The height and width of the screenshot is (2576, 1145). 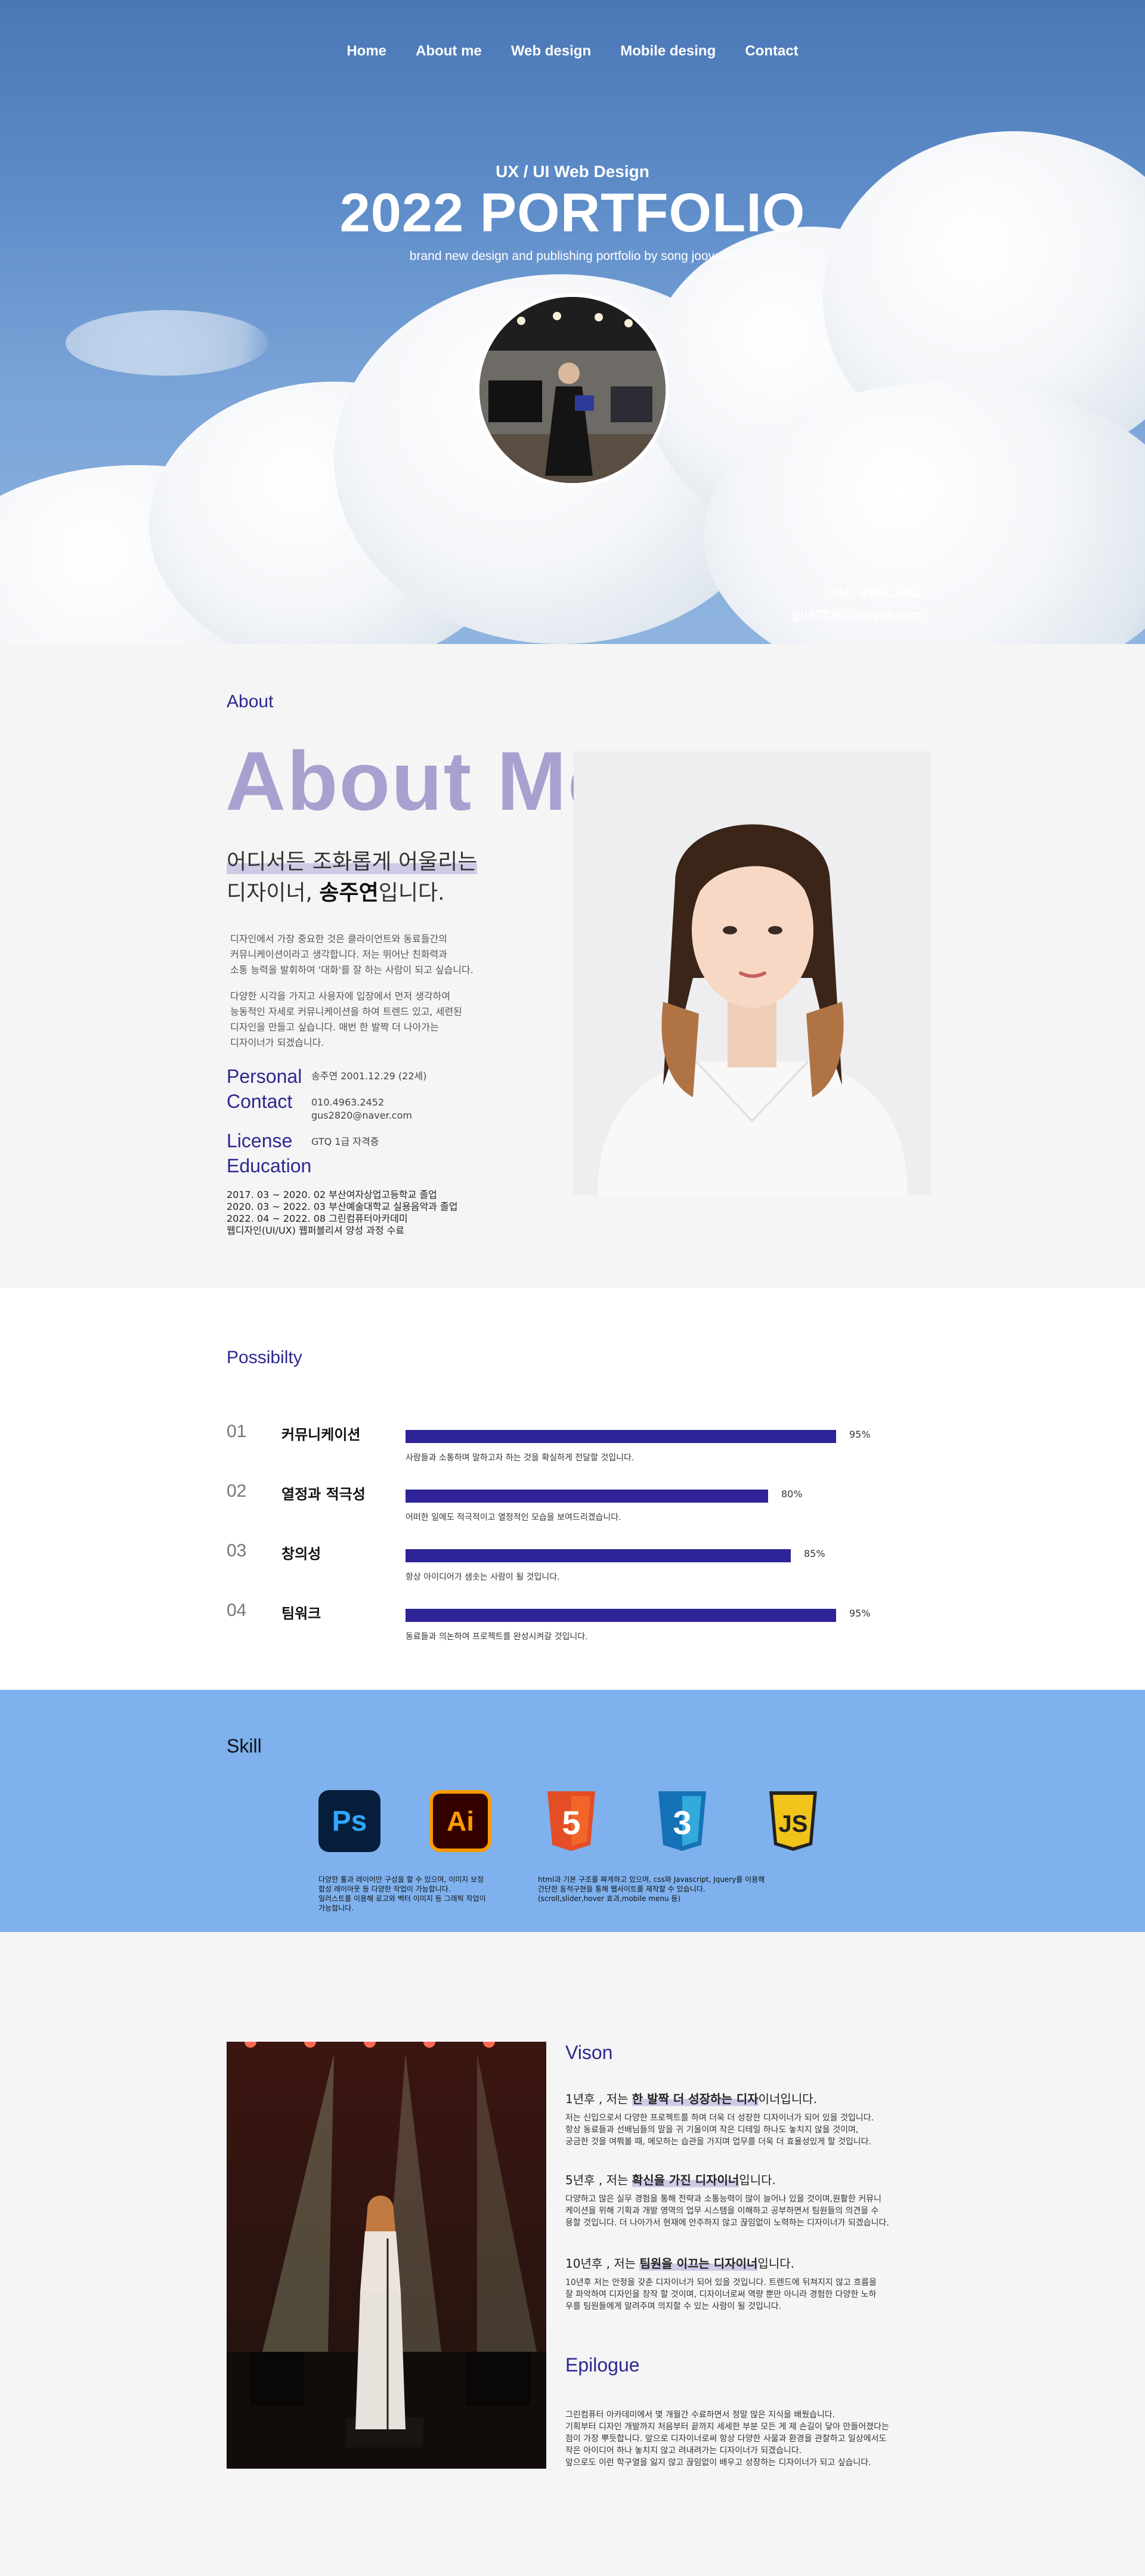 I want to click on css3-icon: 3, so click(x=682, y=1821).